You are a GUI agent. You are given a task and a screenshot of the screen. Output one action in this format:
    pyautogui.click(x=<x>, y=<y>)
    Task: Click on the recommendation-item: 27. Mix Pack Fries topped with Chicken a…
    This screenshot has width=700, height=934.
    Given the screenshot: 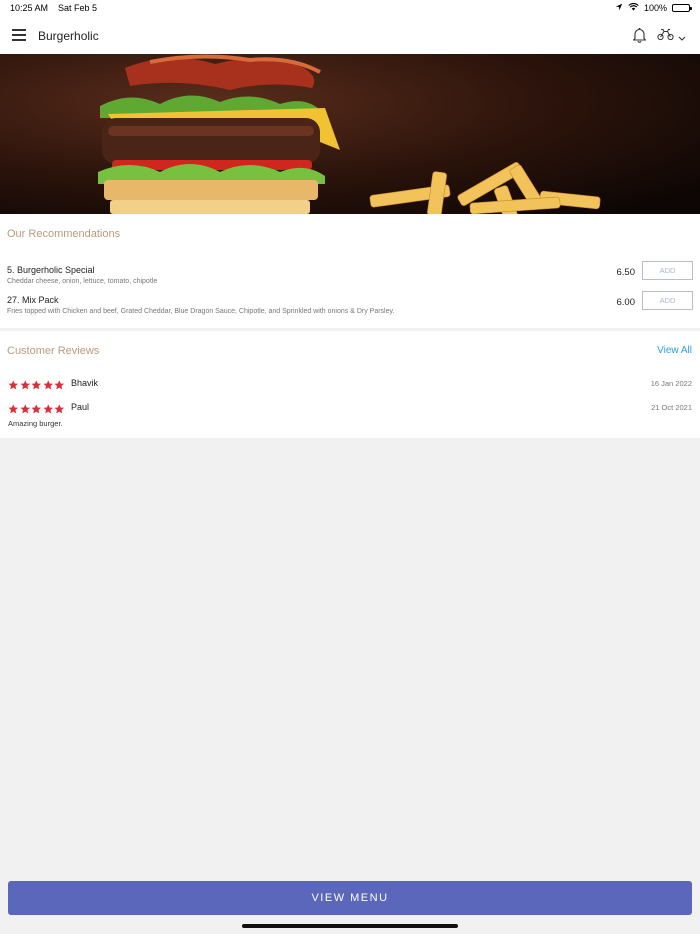 What is the action you would take?
    pyautogui.click(x=350, y=308)
    